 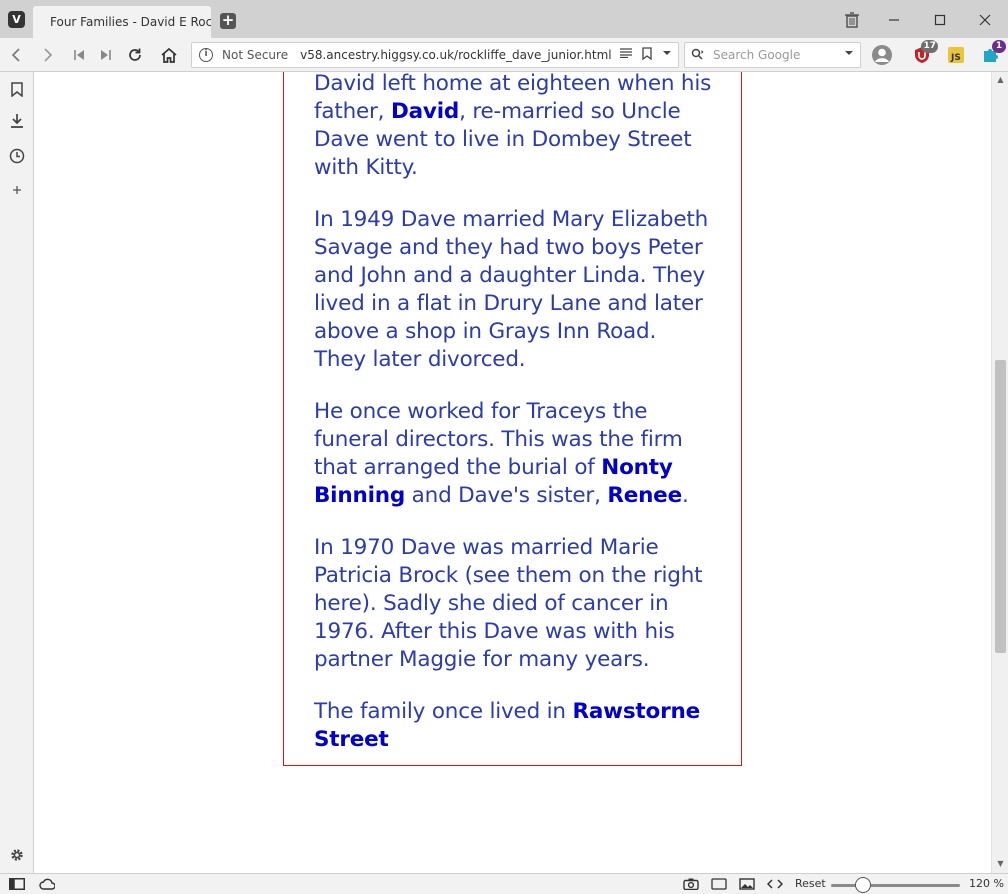 I want to click on history-panel-icon, so click(x=17, y=156).